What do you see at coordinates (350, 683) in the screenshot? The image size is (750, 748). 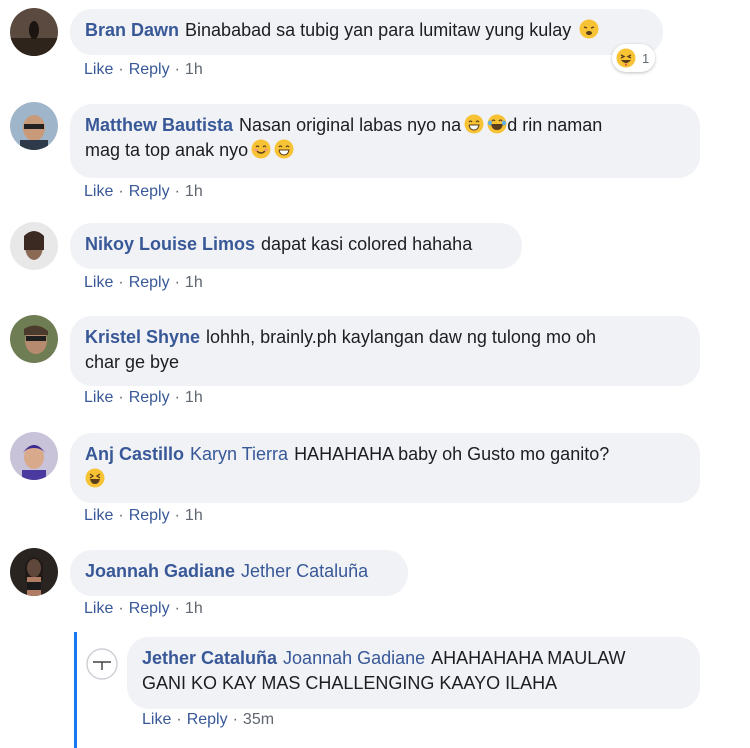 I see `comment-text-line2: GANI KO KAY MAS CHALLENGING KAAYO ILAHA` at bounding box center [350, 683].